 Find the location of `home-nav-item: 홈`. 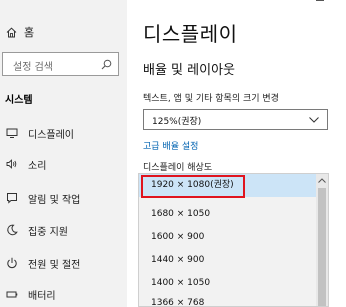

home-nav-item: 홈 is located at coordinates (20, 32).